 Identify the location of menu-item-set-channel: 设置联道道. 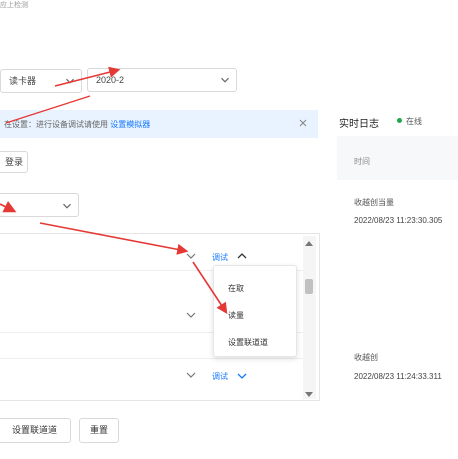
(248, 342).